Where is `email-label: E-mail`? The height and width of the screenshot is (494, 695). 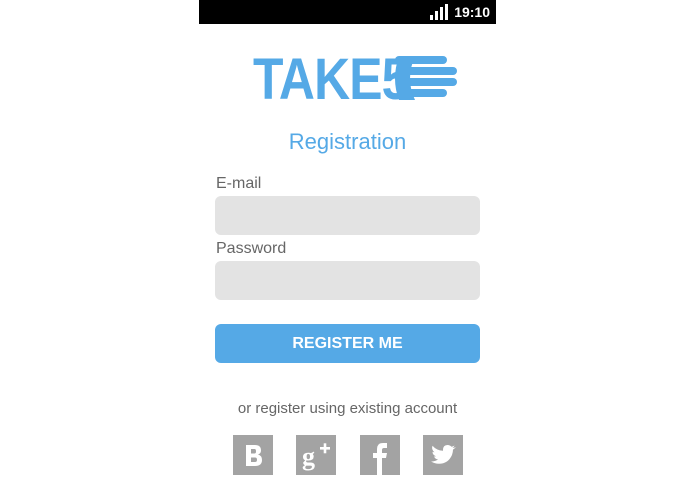
email-label: E-mail is located at coordinates (239, 183).